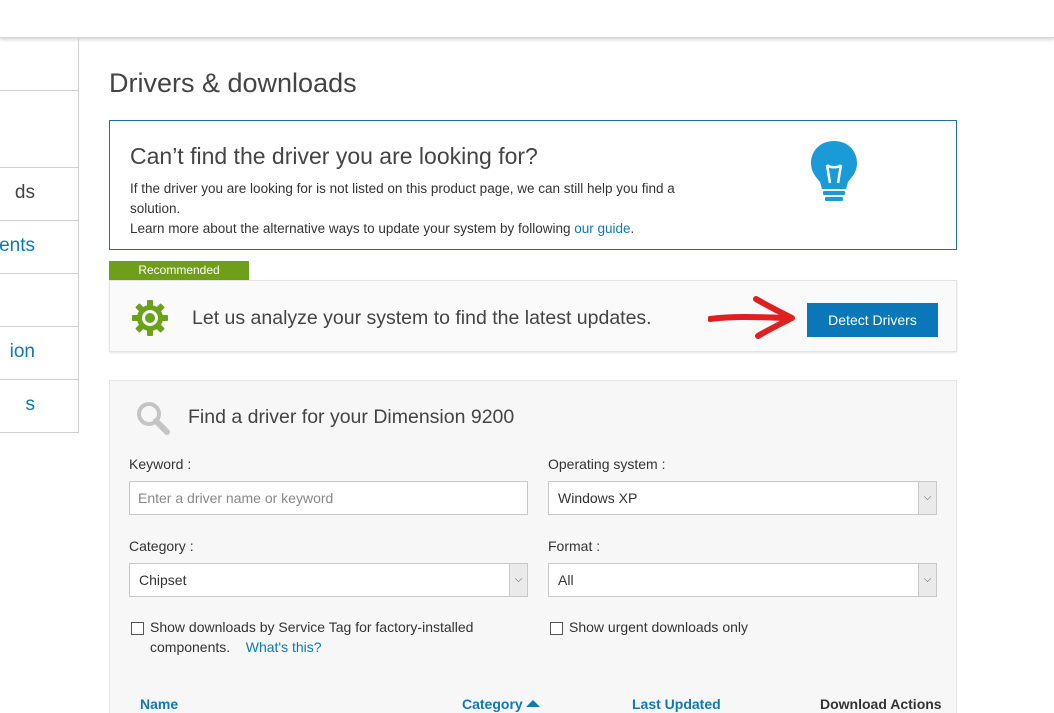 The height and width of the screenshot is (713, 1054). I want to click on col-header-download-actions: Download Actions, so click(881, 704).